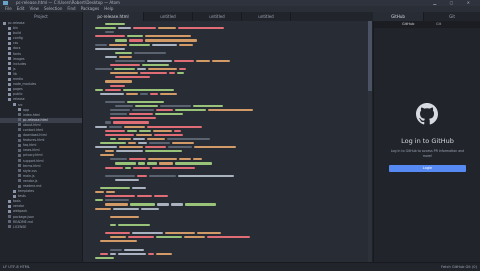 This screenshot has width=480, height=271. I want to click on tab-5: GitHub, so click(398, 16).